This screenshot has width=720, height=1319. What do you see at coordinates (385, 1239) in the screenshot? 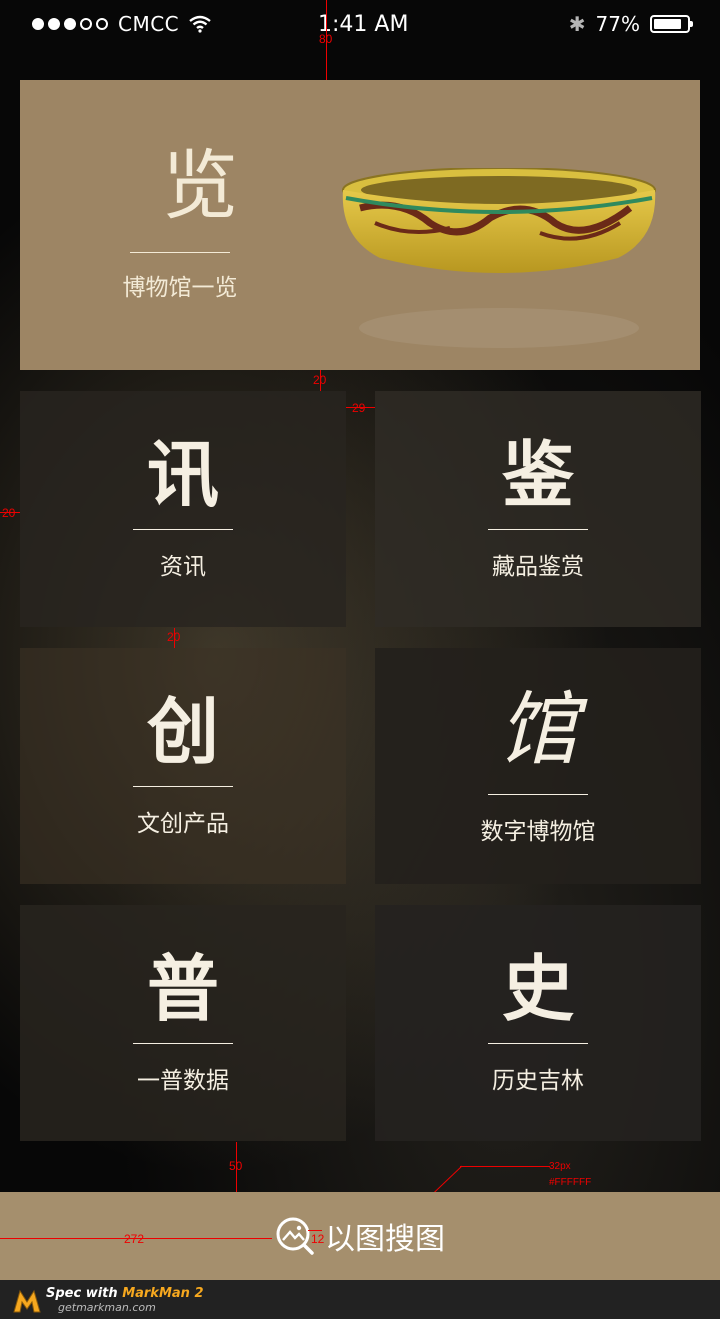
I see `image-search-label: 以图搜图` at bounding box center [385, 1239].